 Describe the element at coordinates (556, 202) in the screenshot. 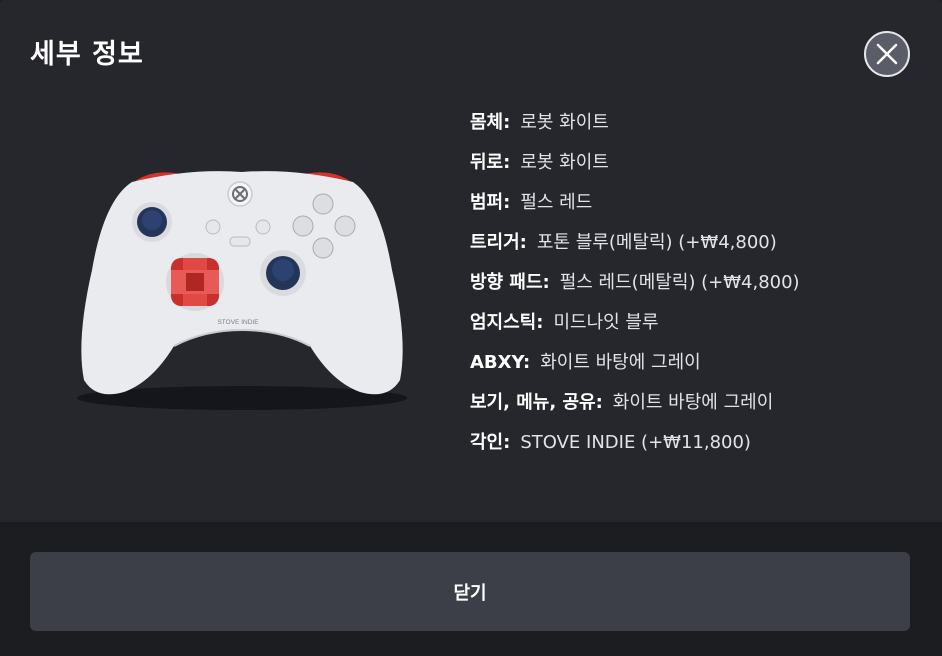

I see `spec-value: 펄스 레드` at that location.